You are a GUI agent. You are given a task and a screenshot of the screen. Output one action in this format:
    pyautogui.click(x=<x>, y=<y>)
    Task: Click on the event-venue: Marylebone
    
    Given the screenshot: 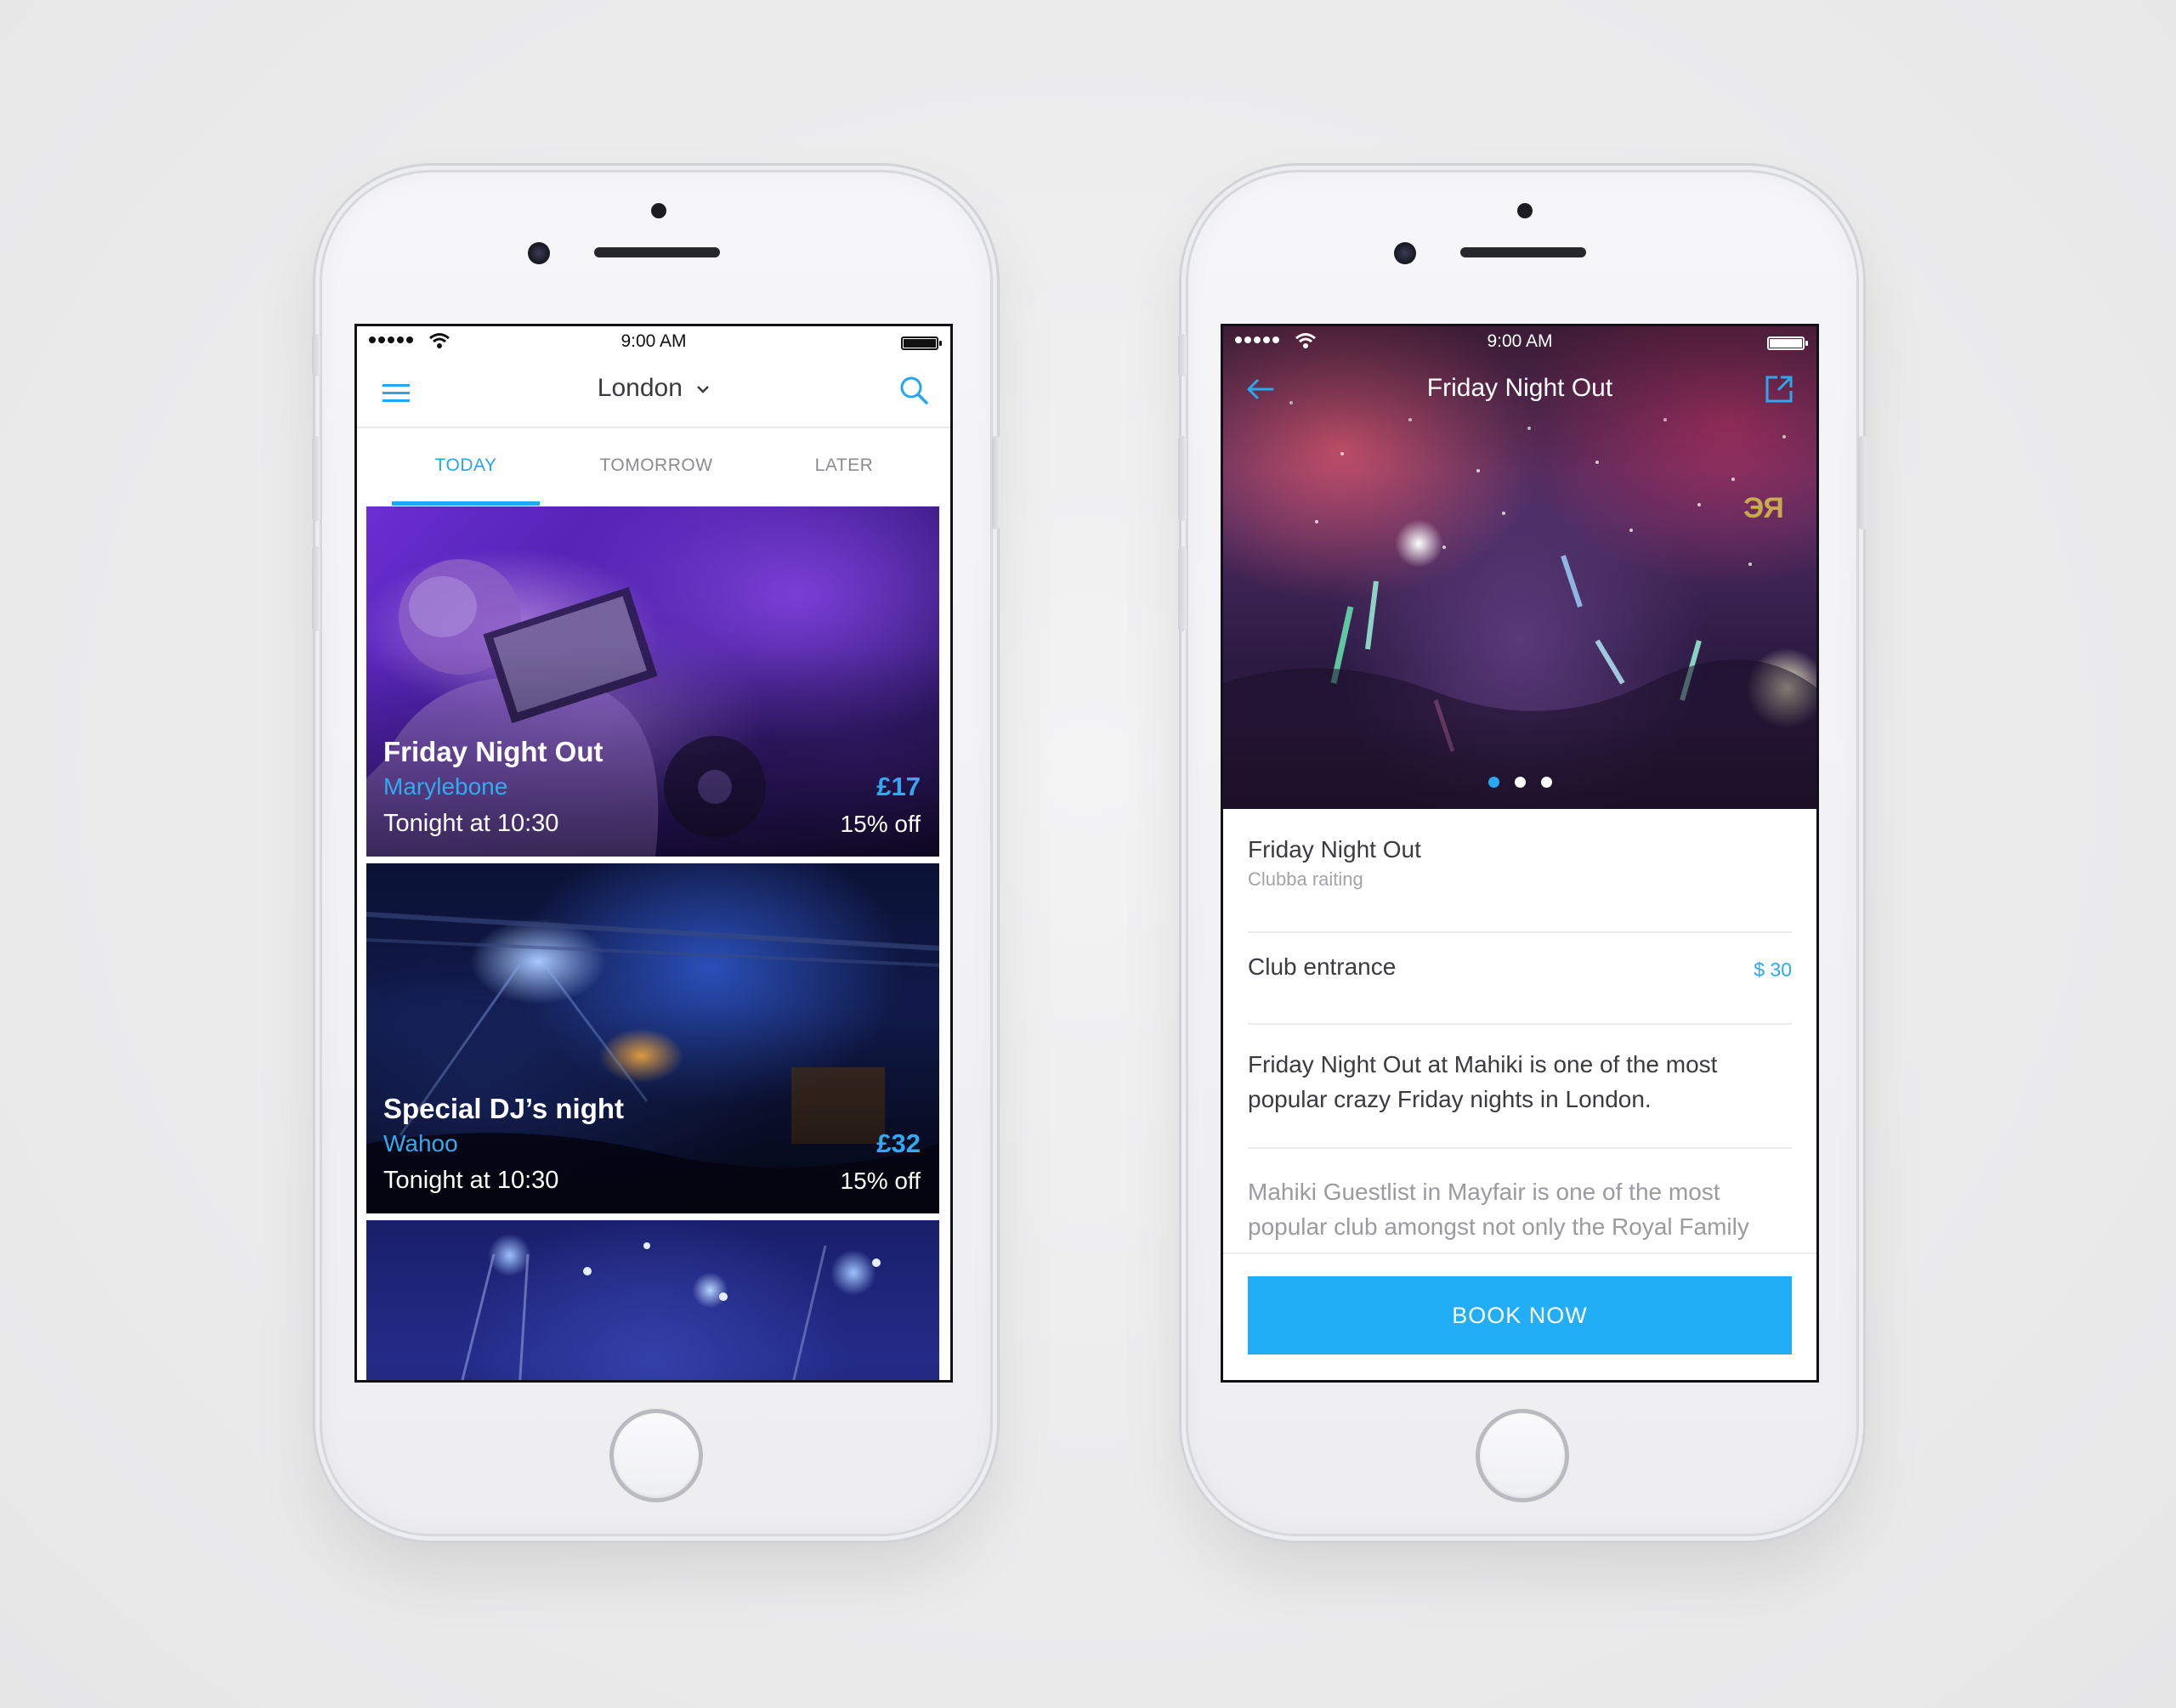 What is the action you would take?
    pyautogui.click(x=445, y=787)
    